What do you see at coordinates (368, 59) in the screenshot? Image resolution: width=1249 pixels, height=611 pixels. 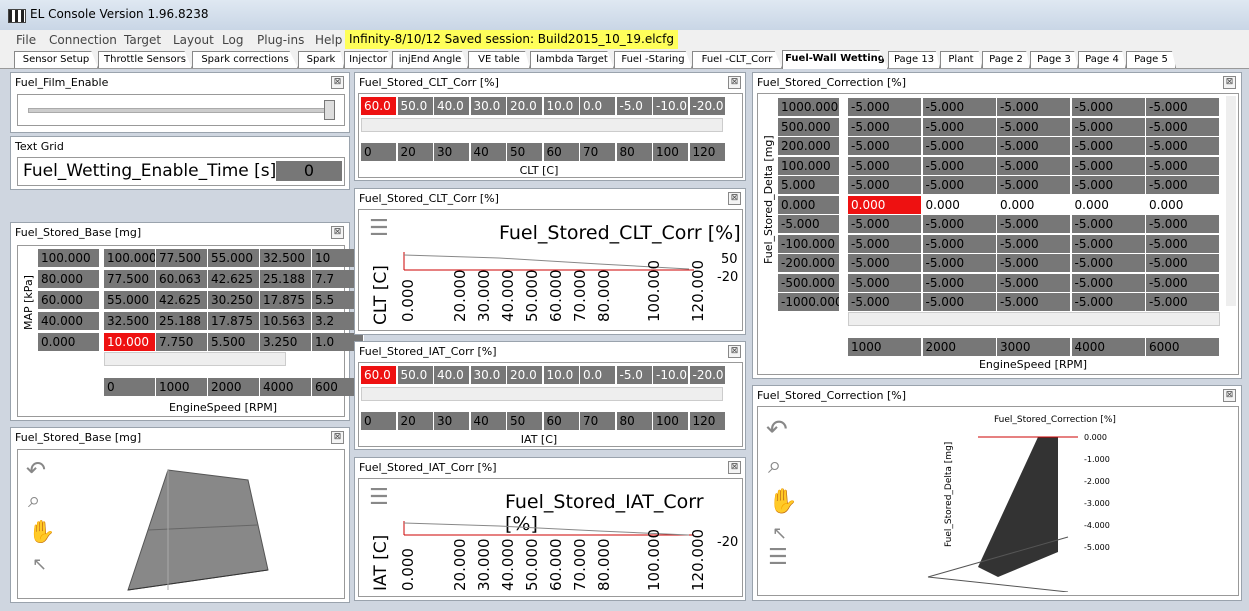 I see `tab-injector: Injector` at bounding box center [368, 59].